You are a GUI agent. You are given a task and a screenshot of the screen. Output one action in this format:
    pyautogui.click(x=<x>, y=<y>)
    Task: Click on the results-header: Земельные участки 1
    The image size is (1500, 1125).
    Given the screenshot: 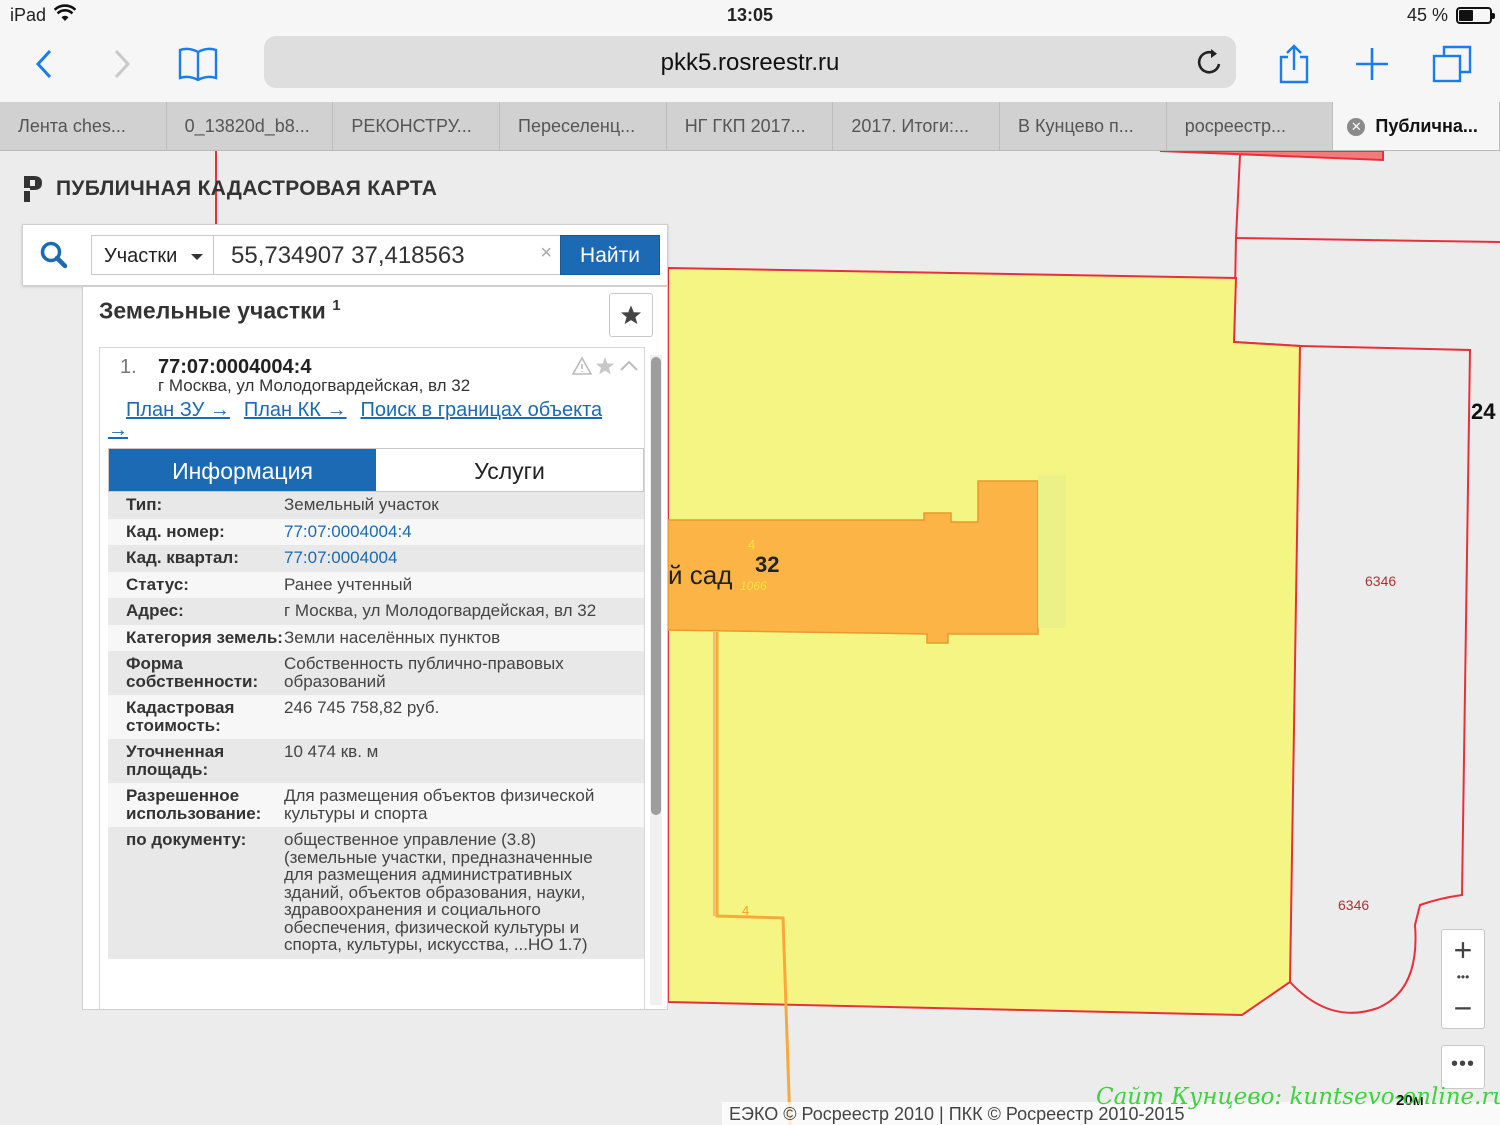 What is the action you would take?
    pyautogui.click(x=220, y=311)
    